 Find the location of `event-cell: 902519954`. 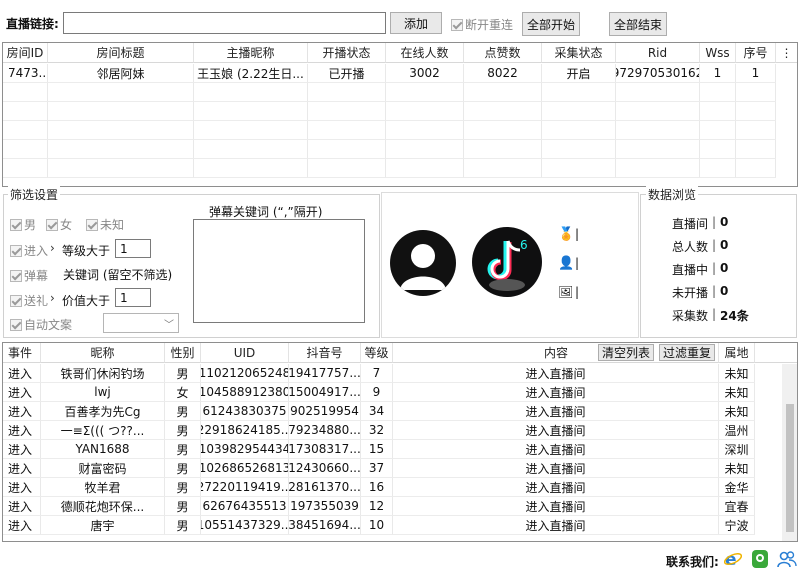

event-cell: 902519954 is located at coordinates (325, 411).